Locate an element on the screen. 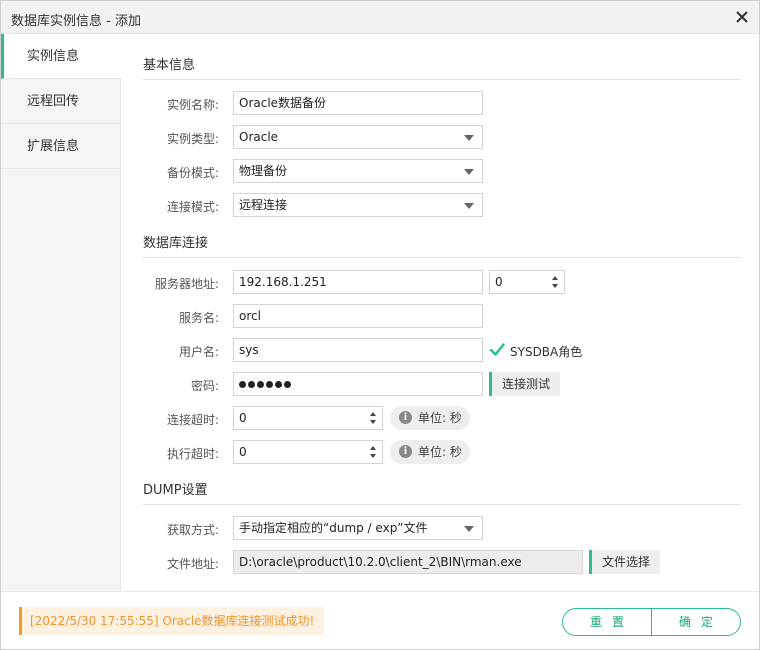  sidebar: 实例信息 远程回传 扩展信息 is located at coordinates (61, 312).